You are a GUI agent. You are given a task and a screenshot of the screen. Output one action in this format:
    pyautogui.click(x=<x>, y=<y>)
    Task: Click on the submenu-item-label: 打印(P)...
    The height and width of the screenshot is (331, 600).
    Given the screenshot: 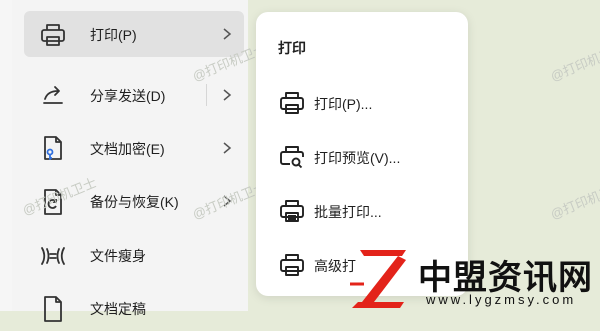 What is the action you would take?
    pyautogui.click(x=343, y=104)
    